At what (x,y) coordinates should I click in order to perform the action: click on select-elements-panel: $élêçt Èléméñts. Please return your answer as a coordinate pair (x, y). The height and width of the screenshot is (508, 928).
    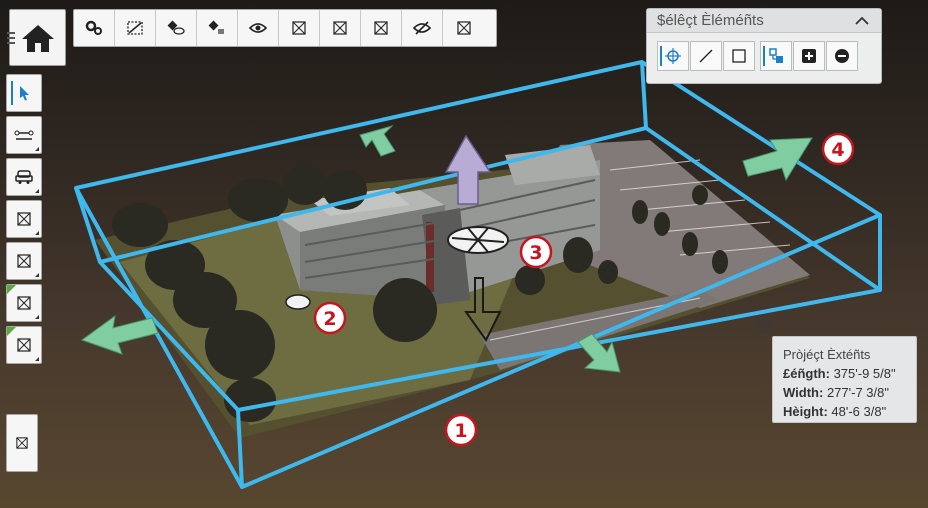
    Looking at the image, I should click on (764, 46).